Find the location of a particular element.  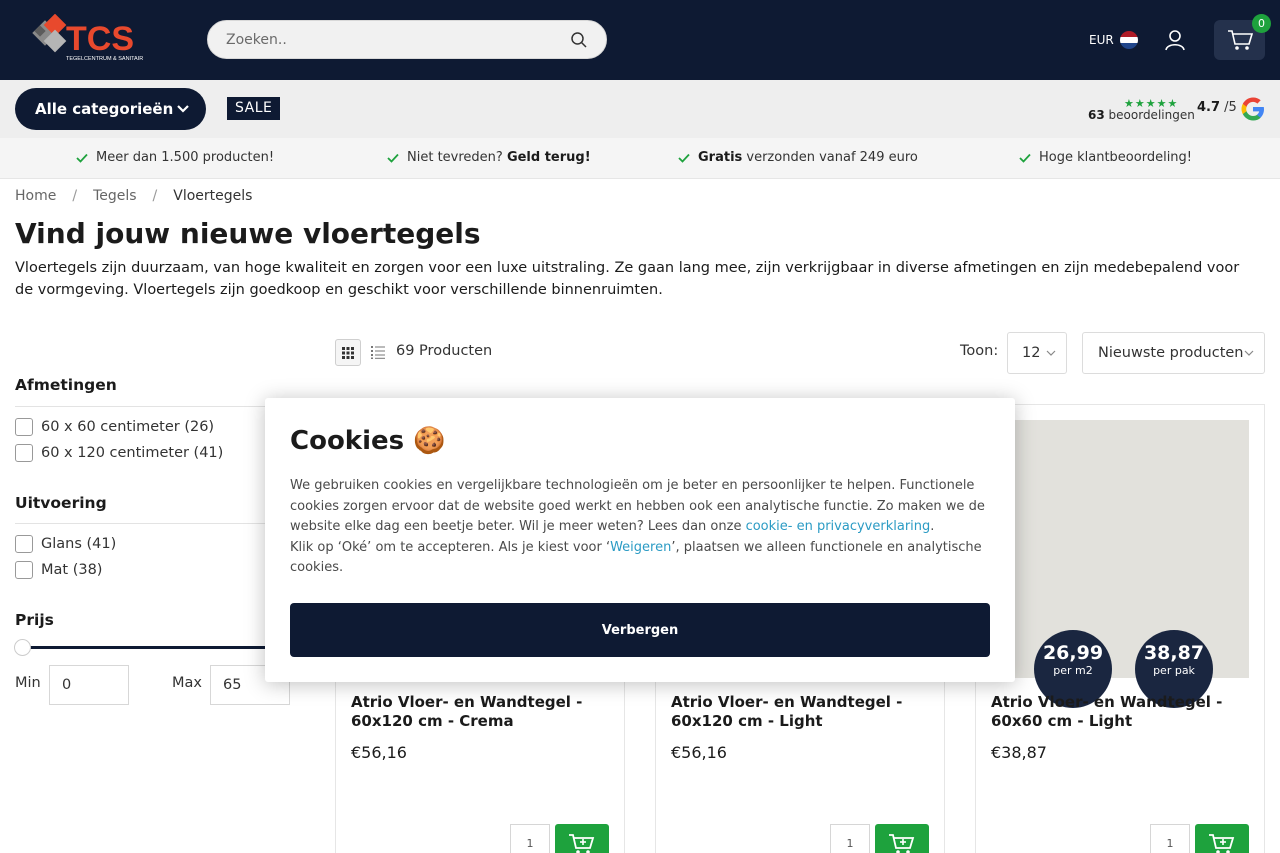

top-header: TCS TEGELCENTRUM & SANITAIR EUR 0 is located at coordinates (640, 40).